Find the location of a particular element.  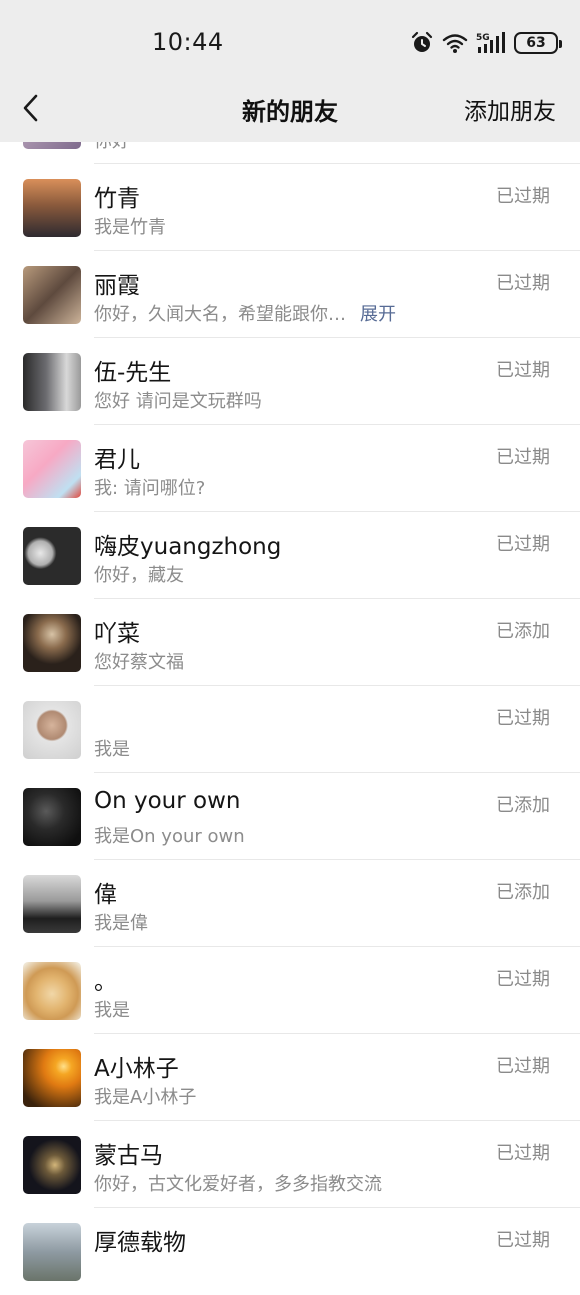

status-time: 10:44 is located at coordinates (188, 42).